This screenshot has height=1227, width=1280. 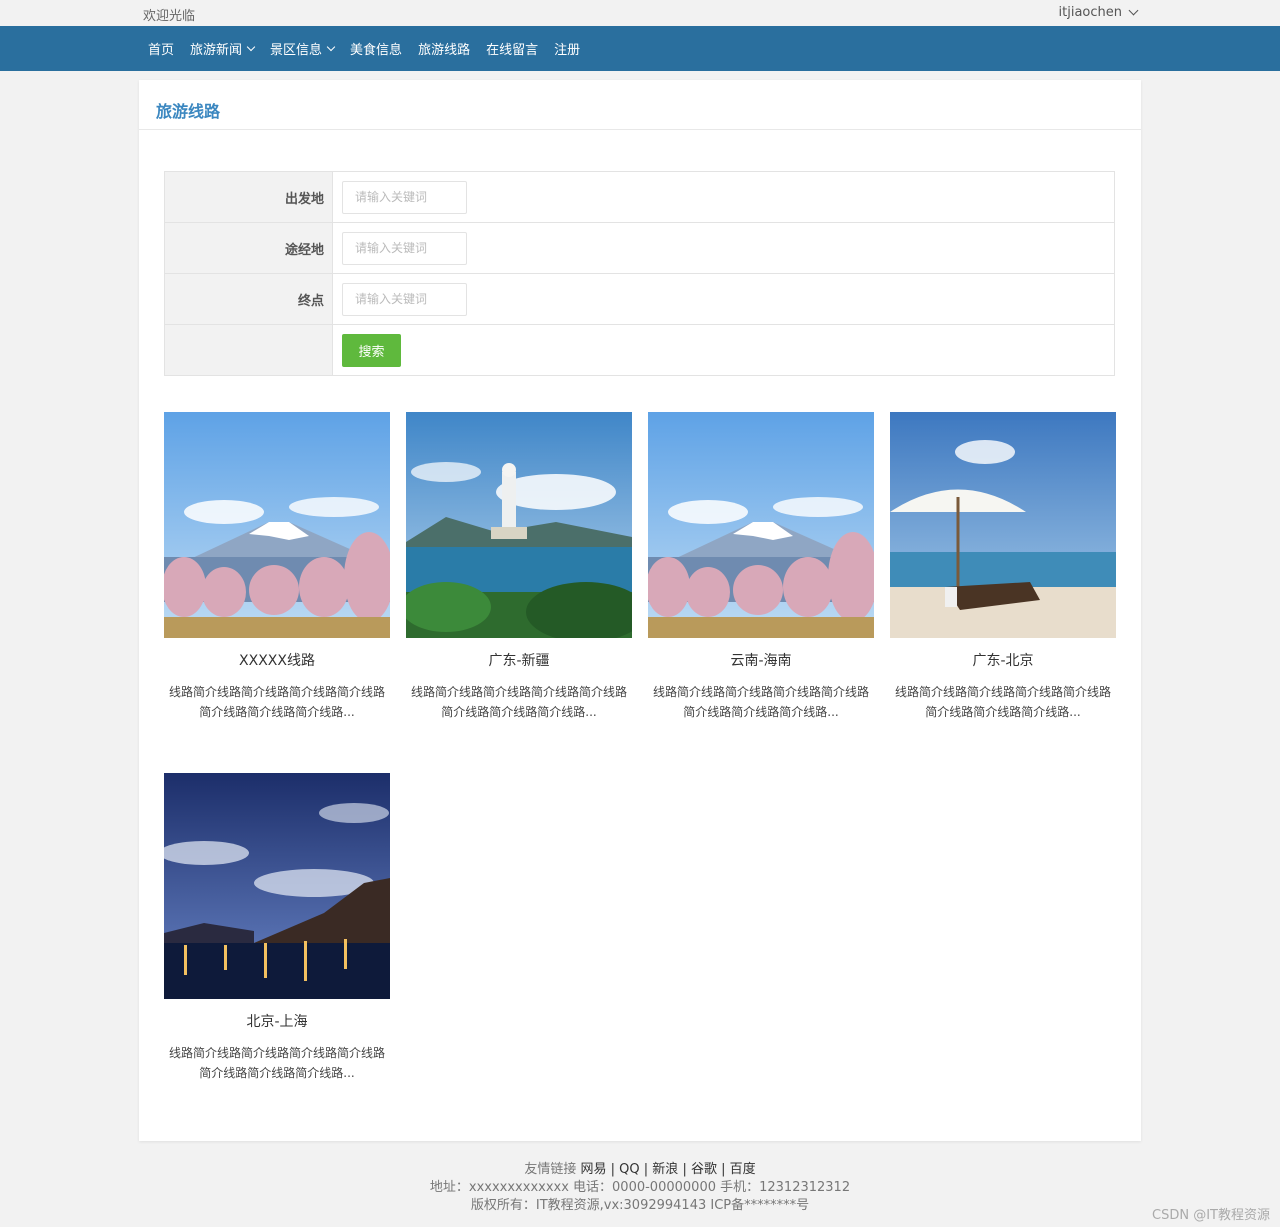 I want to click on nav-label: 首页, so click(x=161, y=50).